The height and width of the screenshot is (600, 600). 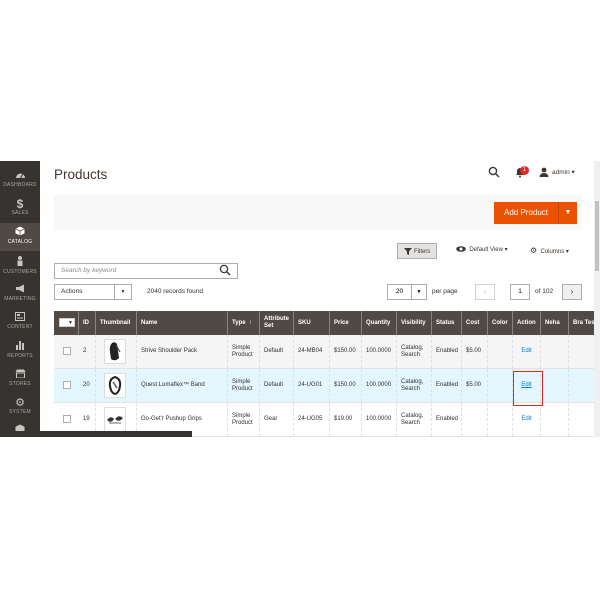 I want to click on sort-arrow-icon: ↑, so click(x=250, y=322).